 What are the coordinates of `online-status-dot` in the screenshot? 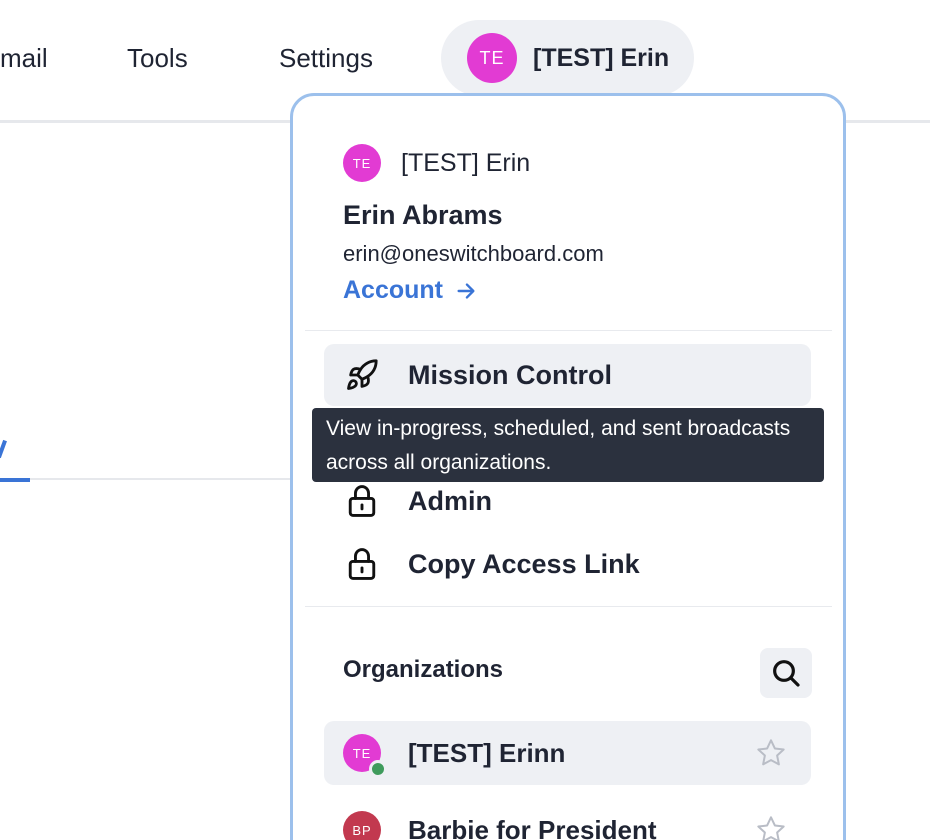 It's located at (378, 769).